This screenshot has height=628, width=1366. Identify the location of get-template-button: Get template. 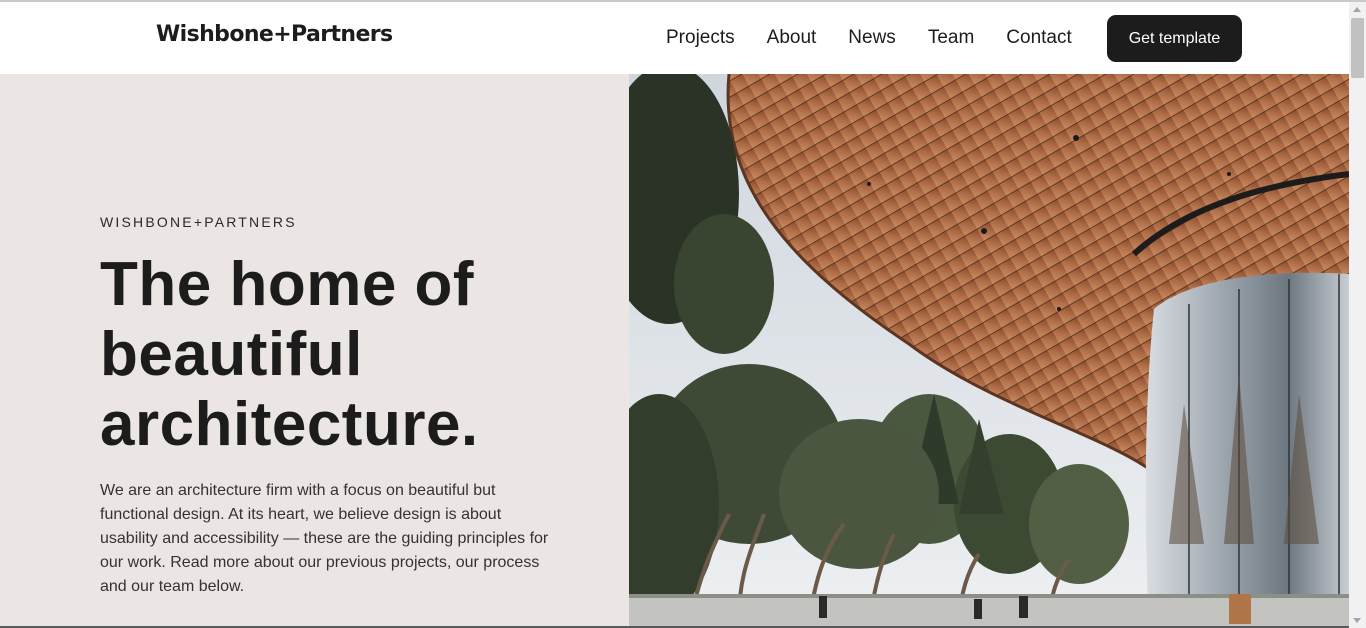
(1174, 38).